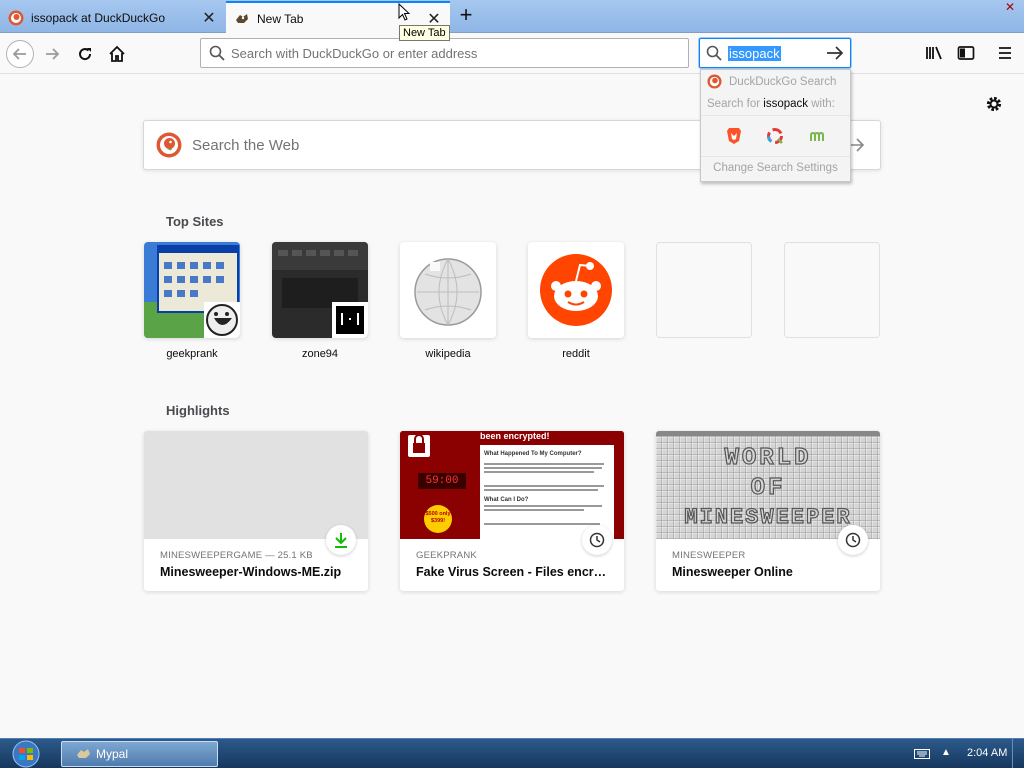 The height and width of the screenshot is (768, 1024). What do you see at coordinates (251, 572) in the screenshot?
I see `card-title: Minesweeper-Windows-ME.zip` at bounding box center [251, 572].